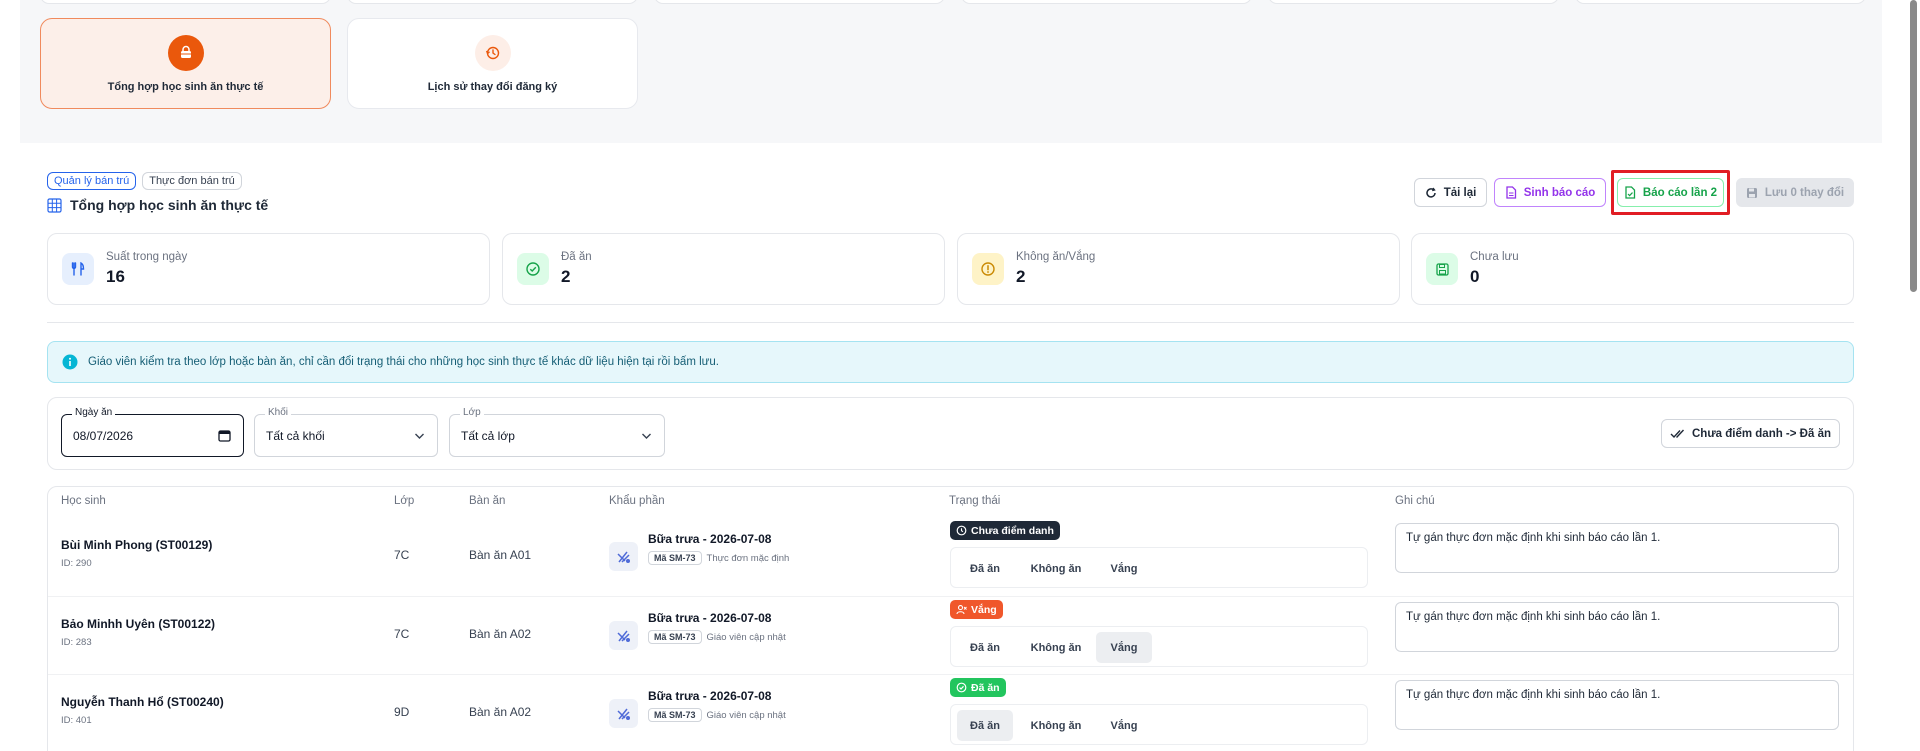 The image size is (1920, 751). I want to click on column-header-portion: Khẩu phần, so click(637, 501).